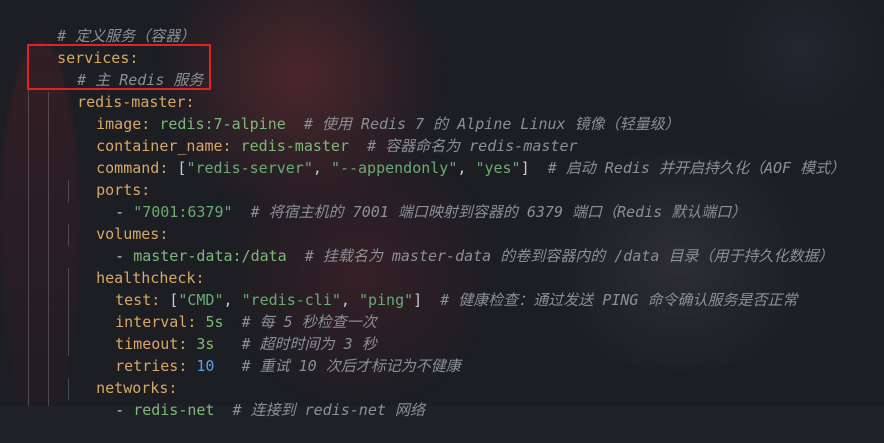 The width and height of the screenshot is (884, 443). What do you see at coordinates (114, 222) in the screenshot?
I see `code-line: volumes:` at bounding box center [114, 222].